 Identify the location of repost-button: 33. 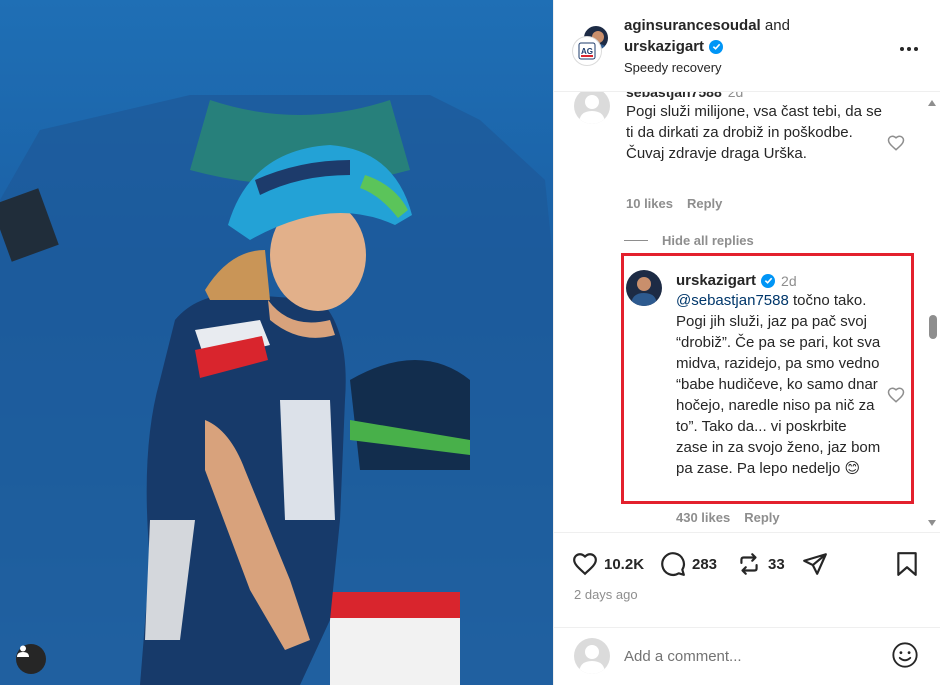
(760, 564).